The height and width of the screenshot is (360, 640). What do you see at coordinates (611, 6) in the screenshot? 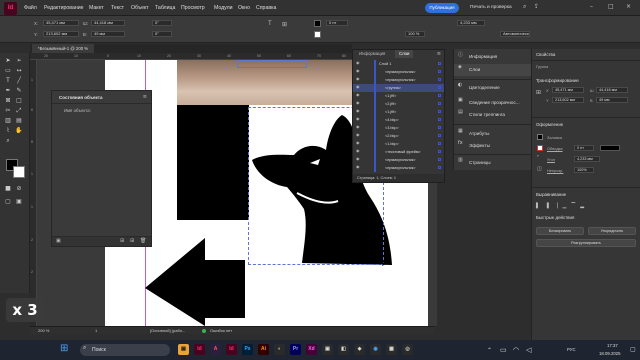
I see `maximize-icon: □` at bounding box center [611, 6].